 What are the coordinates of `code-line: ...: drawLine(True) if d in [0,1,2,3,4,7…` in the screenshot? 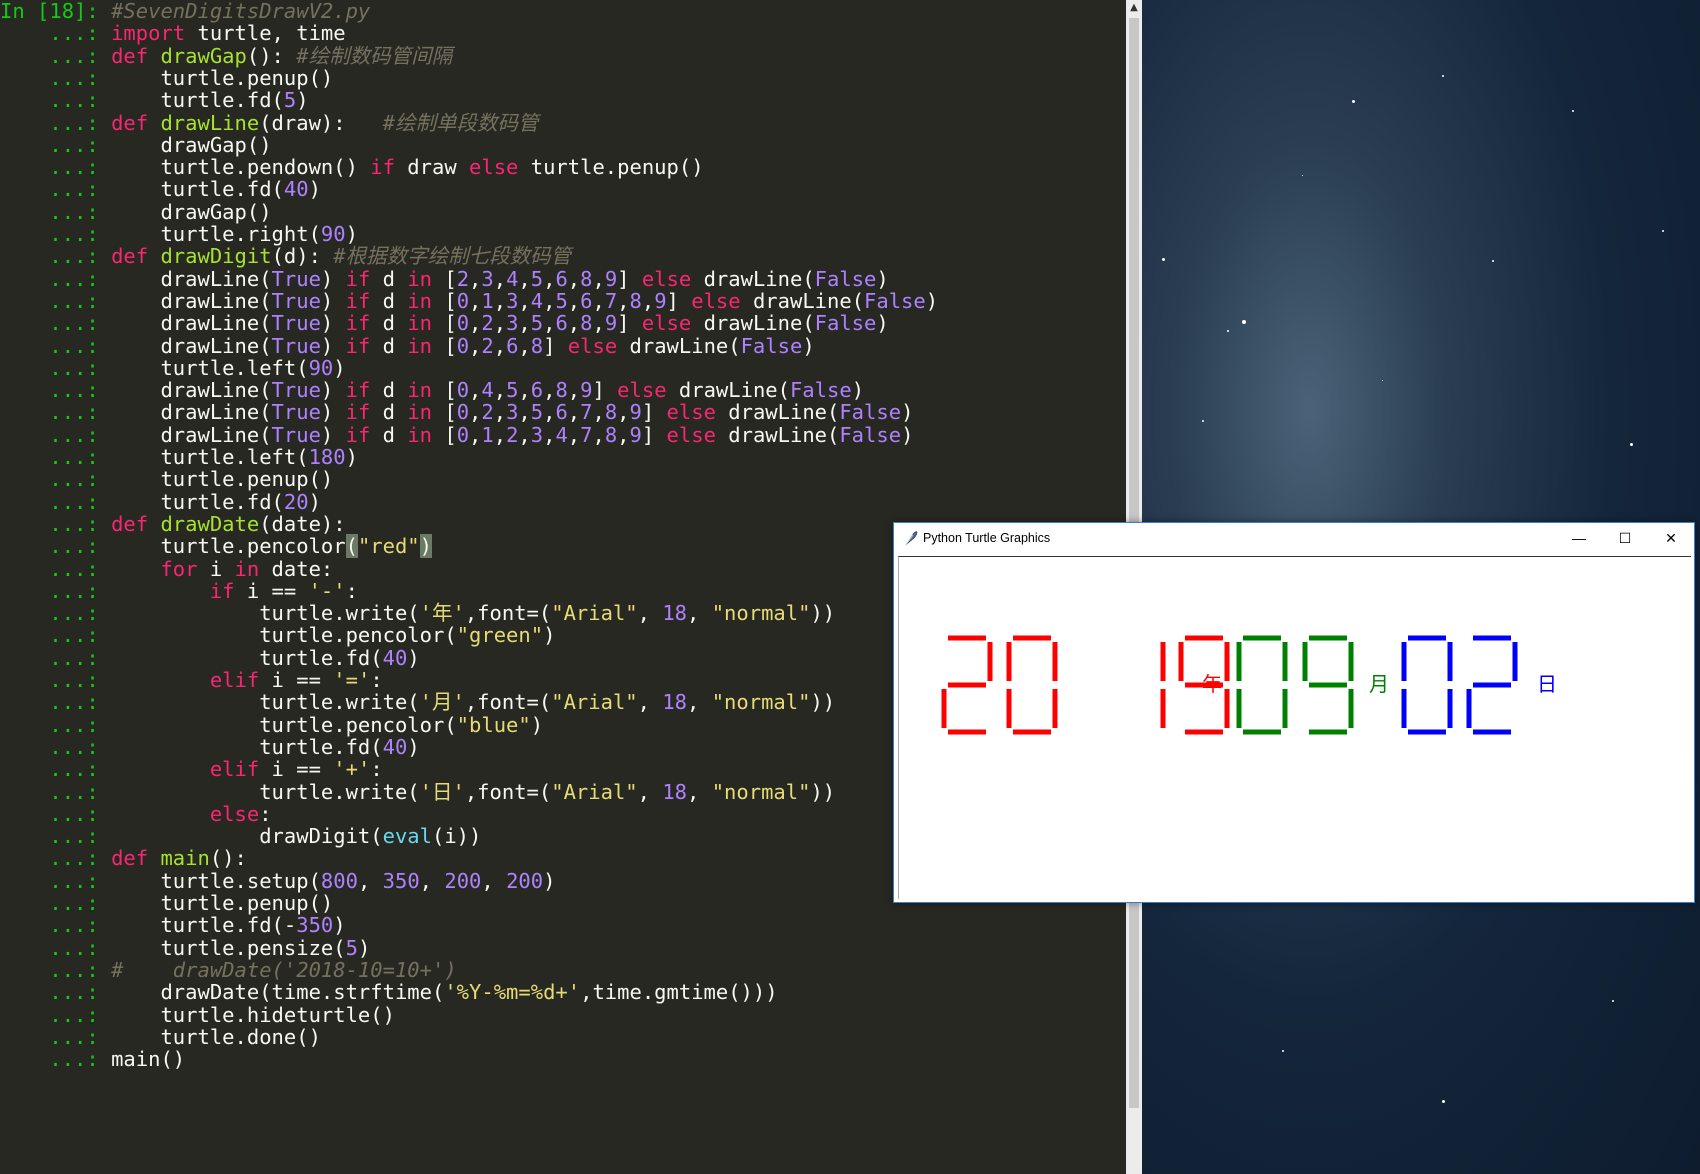 It's located at (456, 435).